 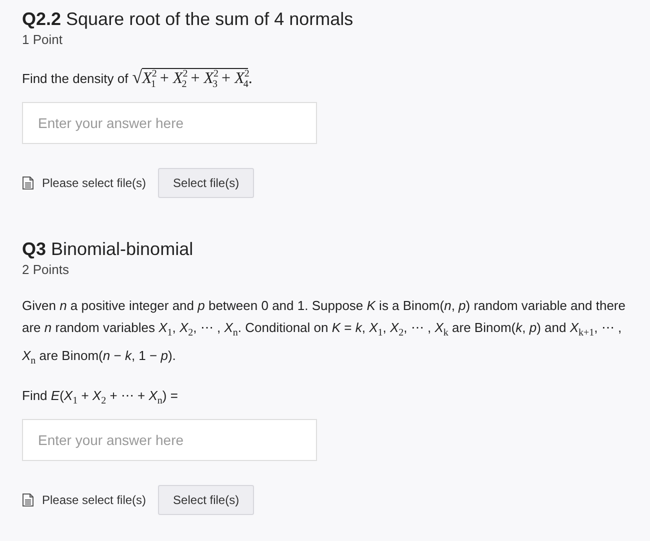 What do you see at coordinates (75, 78) in the screenshot?
I see `prompt-text: Find the density of` at bounding box center [75, 78].